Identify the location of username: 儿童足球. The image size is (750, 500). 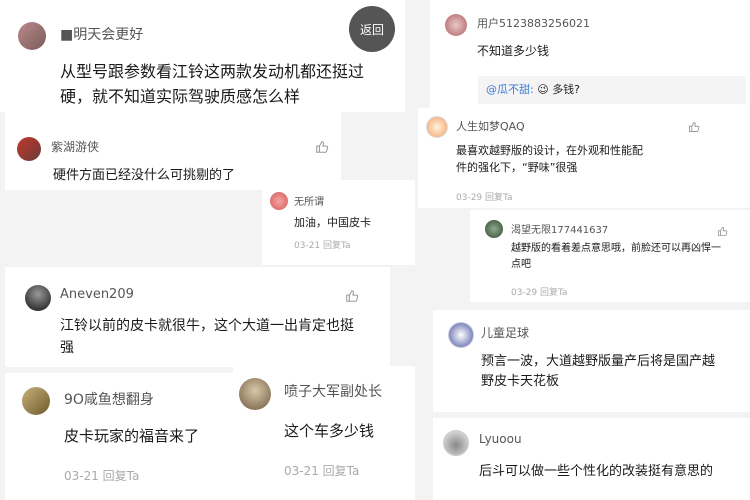
(505, 332).